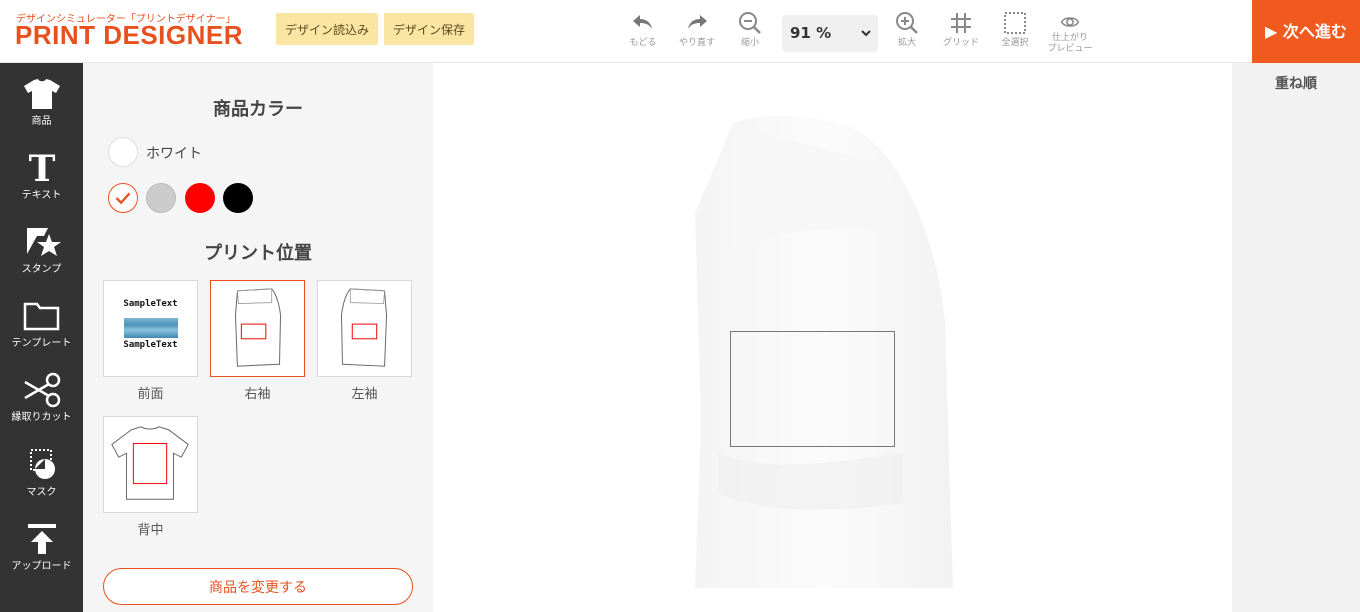  What do you see at coordinates (1070, 49) in the screenshot?
I see `preview-label-line2: プレビュー` at bounding box center [1070, 49].